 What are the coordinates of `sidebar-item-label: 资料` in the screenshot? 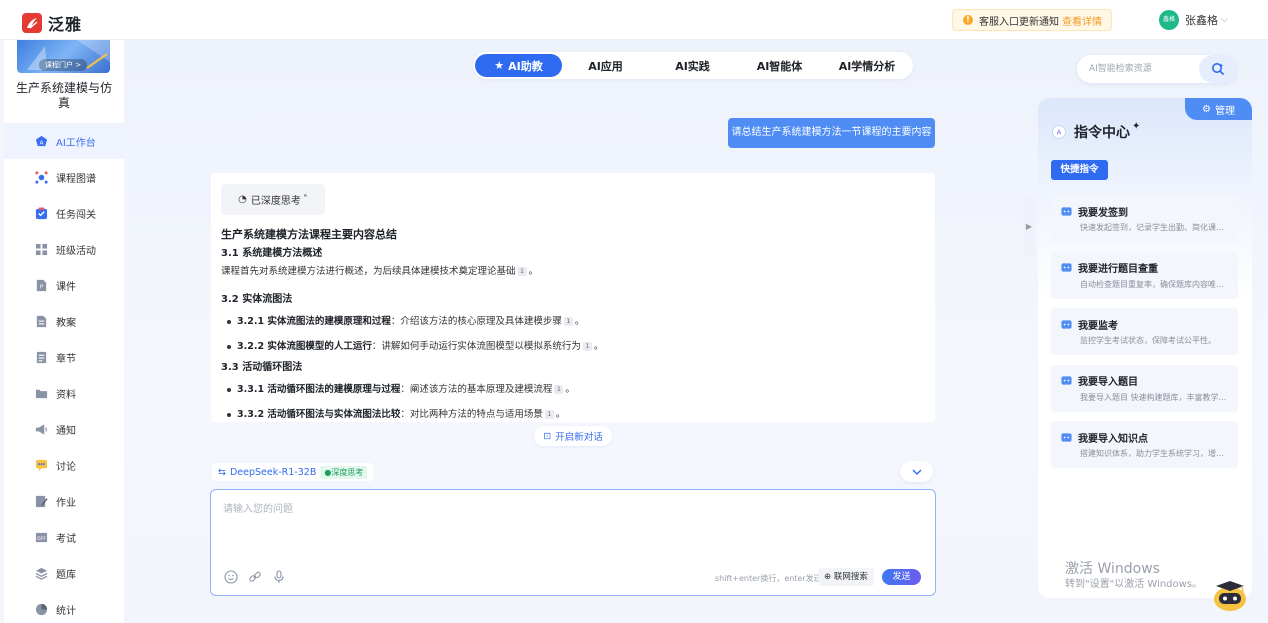 It's located at (66, 395).